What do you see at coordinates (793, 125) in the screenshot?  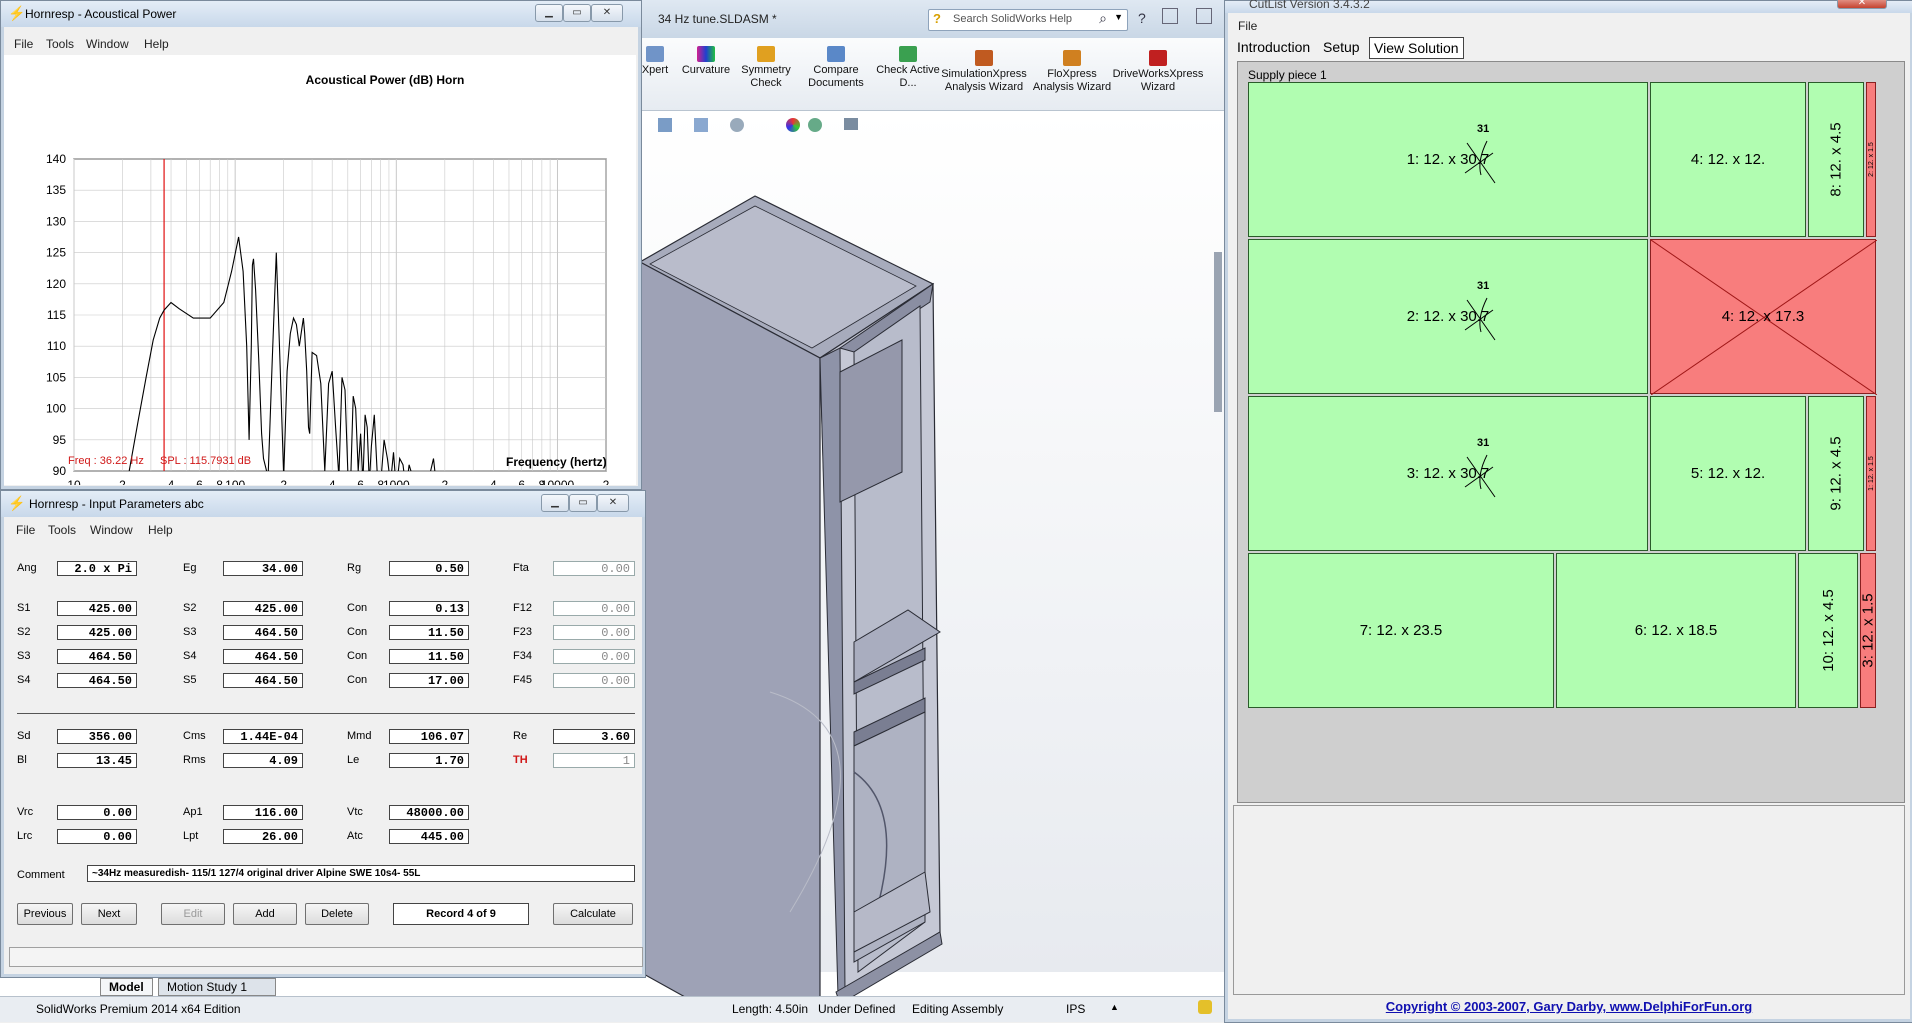 I see `appearance-icon` at bounding box center [793, 125].